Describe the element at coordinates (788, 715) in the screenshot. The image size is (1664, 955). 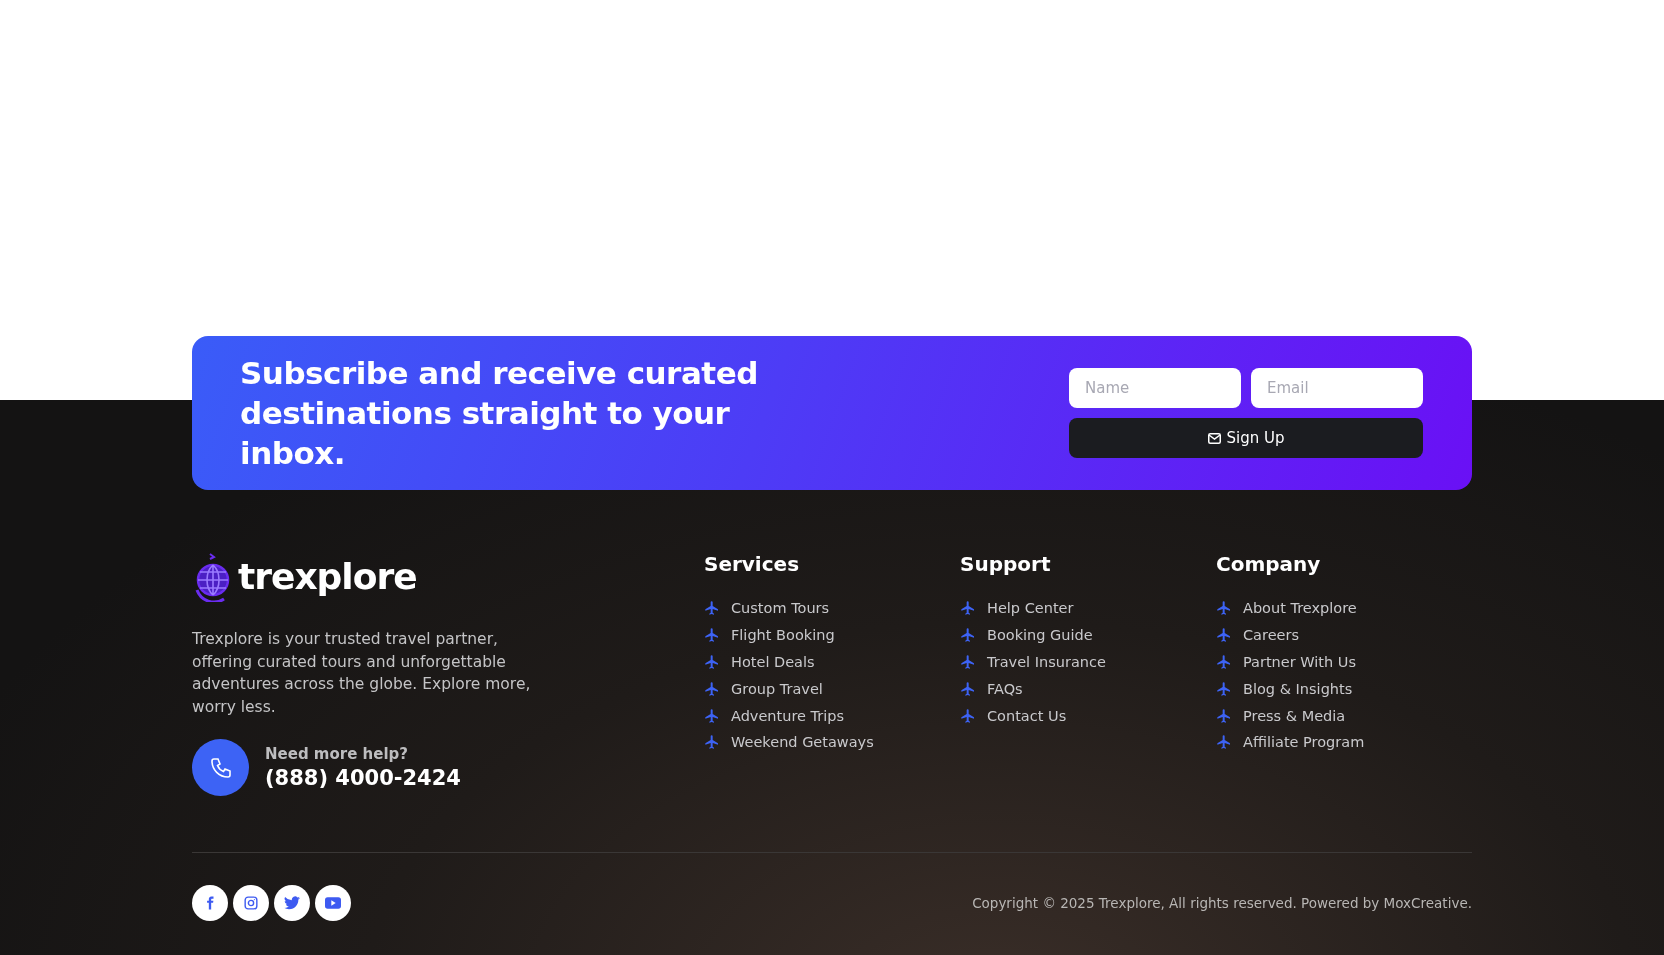
I see `footer-link: Adventure Trips` at that location.